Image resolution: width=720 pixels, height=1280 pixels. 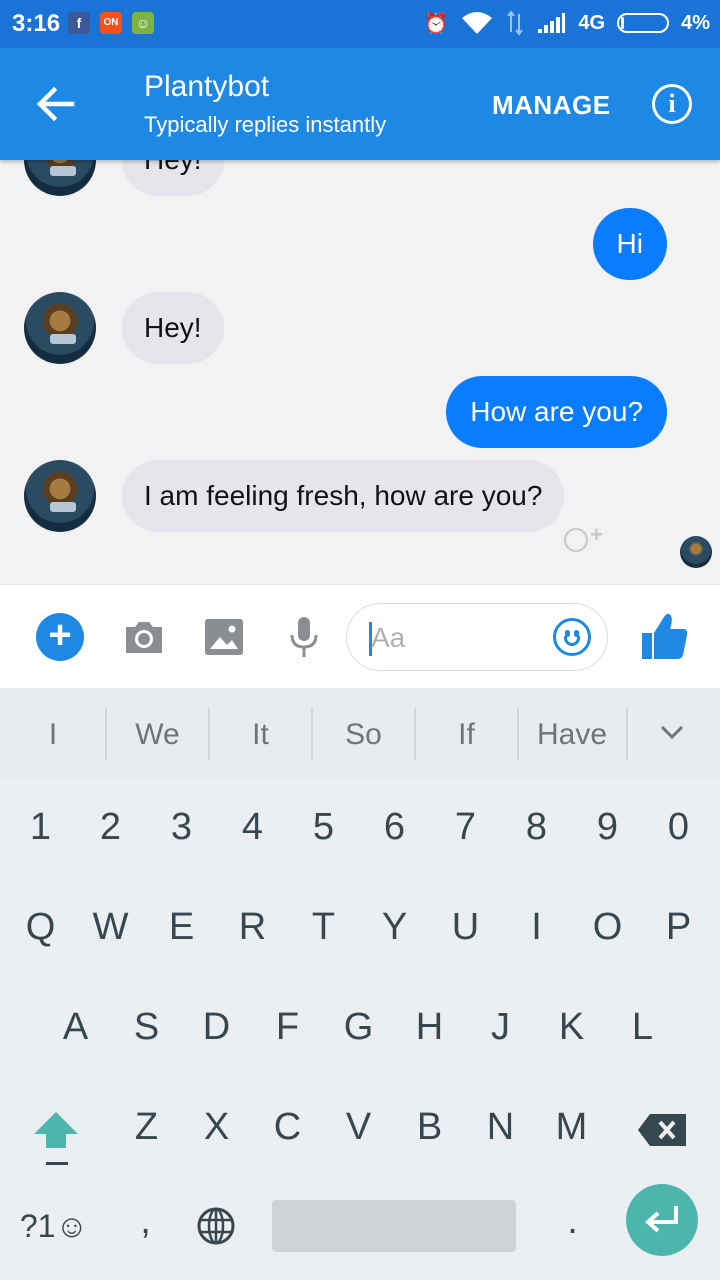 I want to click on shift-icon, so click(x=56, y=1130).